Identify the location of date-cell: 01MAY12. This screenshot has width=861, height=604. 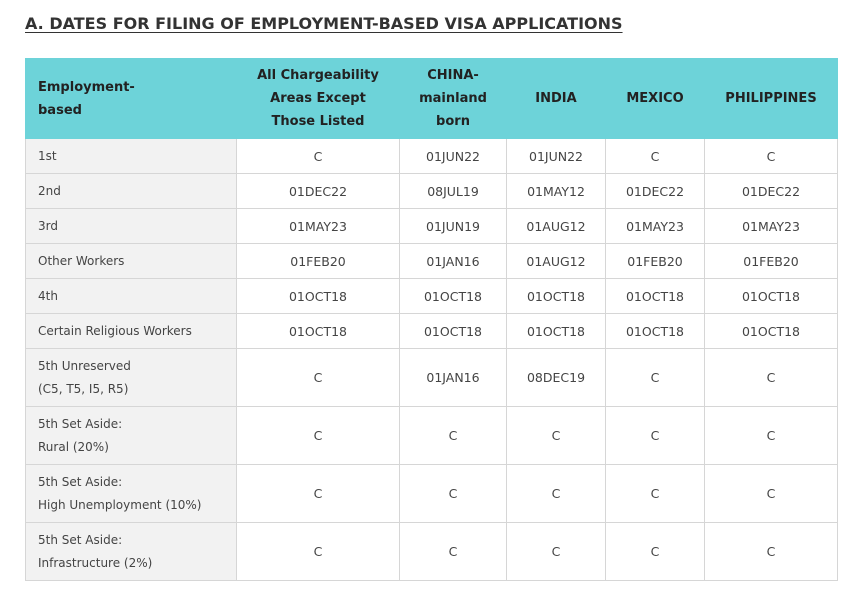
(556, 191).